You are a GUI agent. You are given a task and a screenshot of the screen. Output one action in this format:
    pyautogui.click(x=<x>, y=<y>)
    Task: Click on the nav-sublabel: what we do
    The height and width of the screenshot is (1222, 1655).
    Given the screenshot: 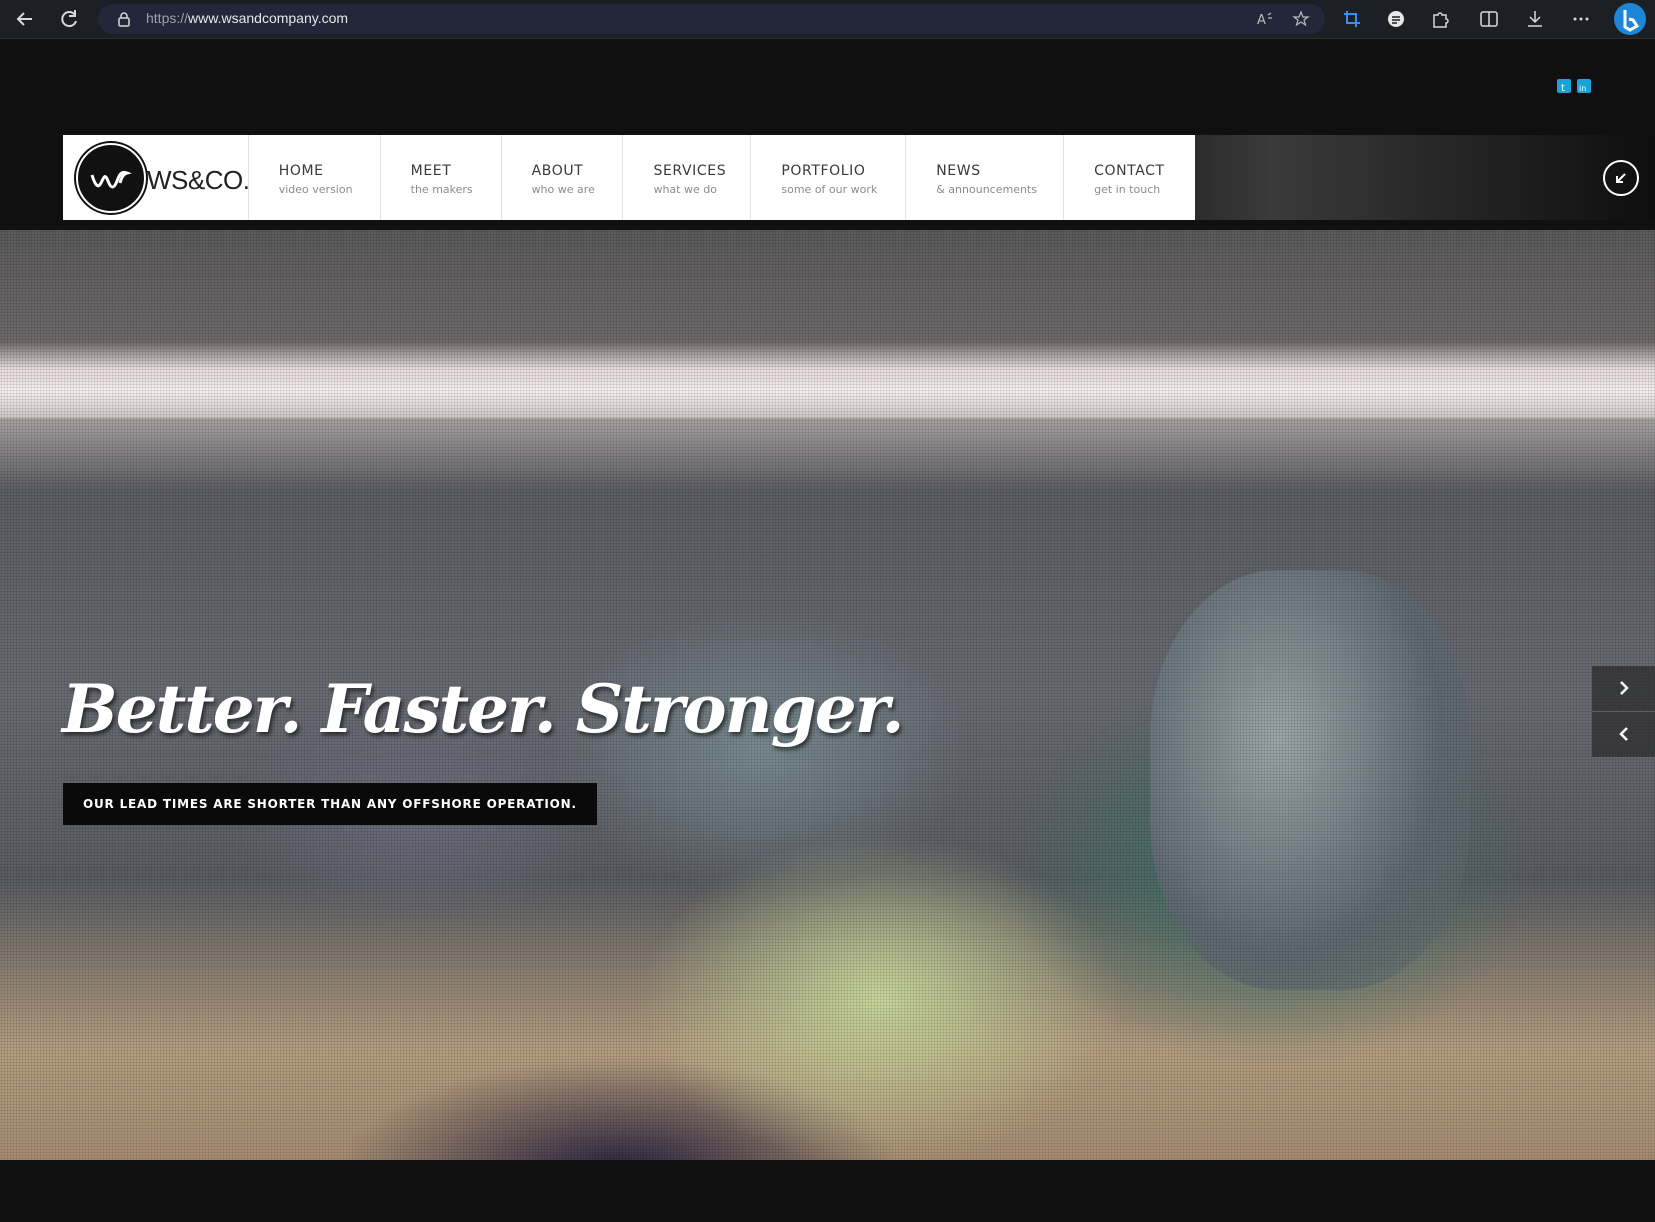 What is the action you would take?
    pyautogui.click(x=685, y=189)
    